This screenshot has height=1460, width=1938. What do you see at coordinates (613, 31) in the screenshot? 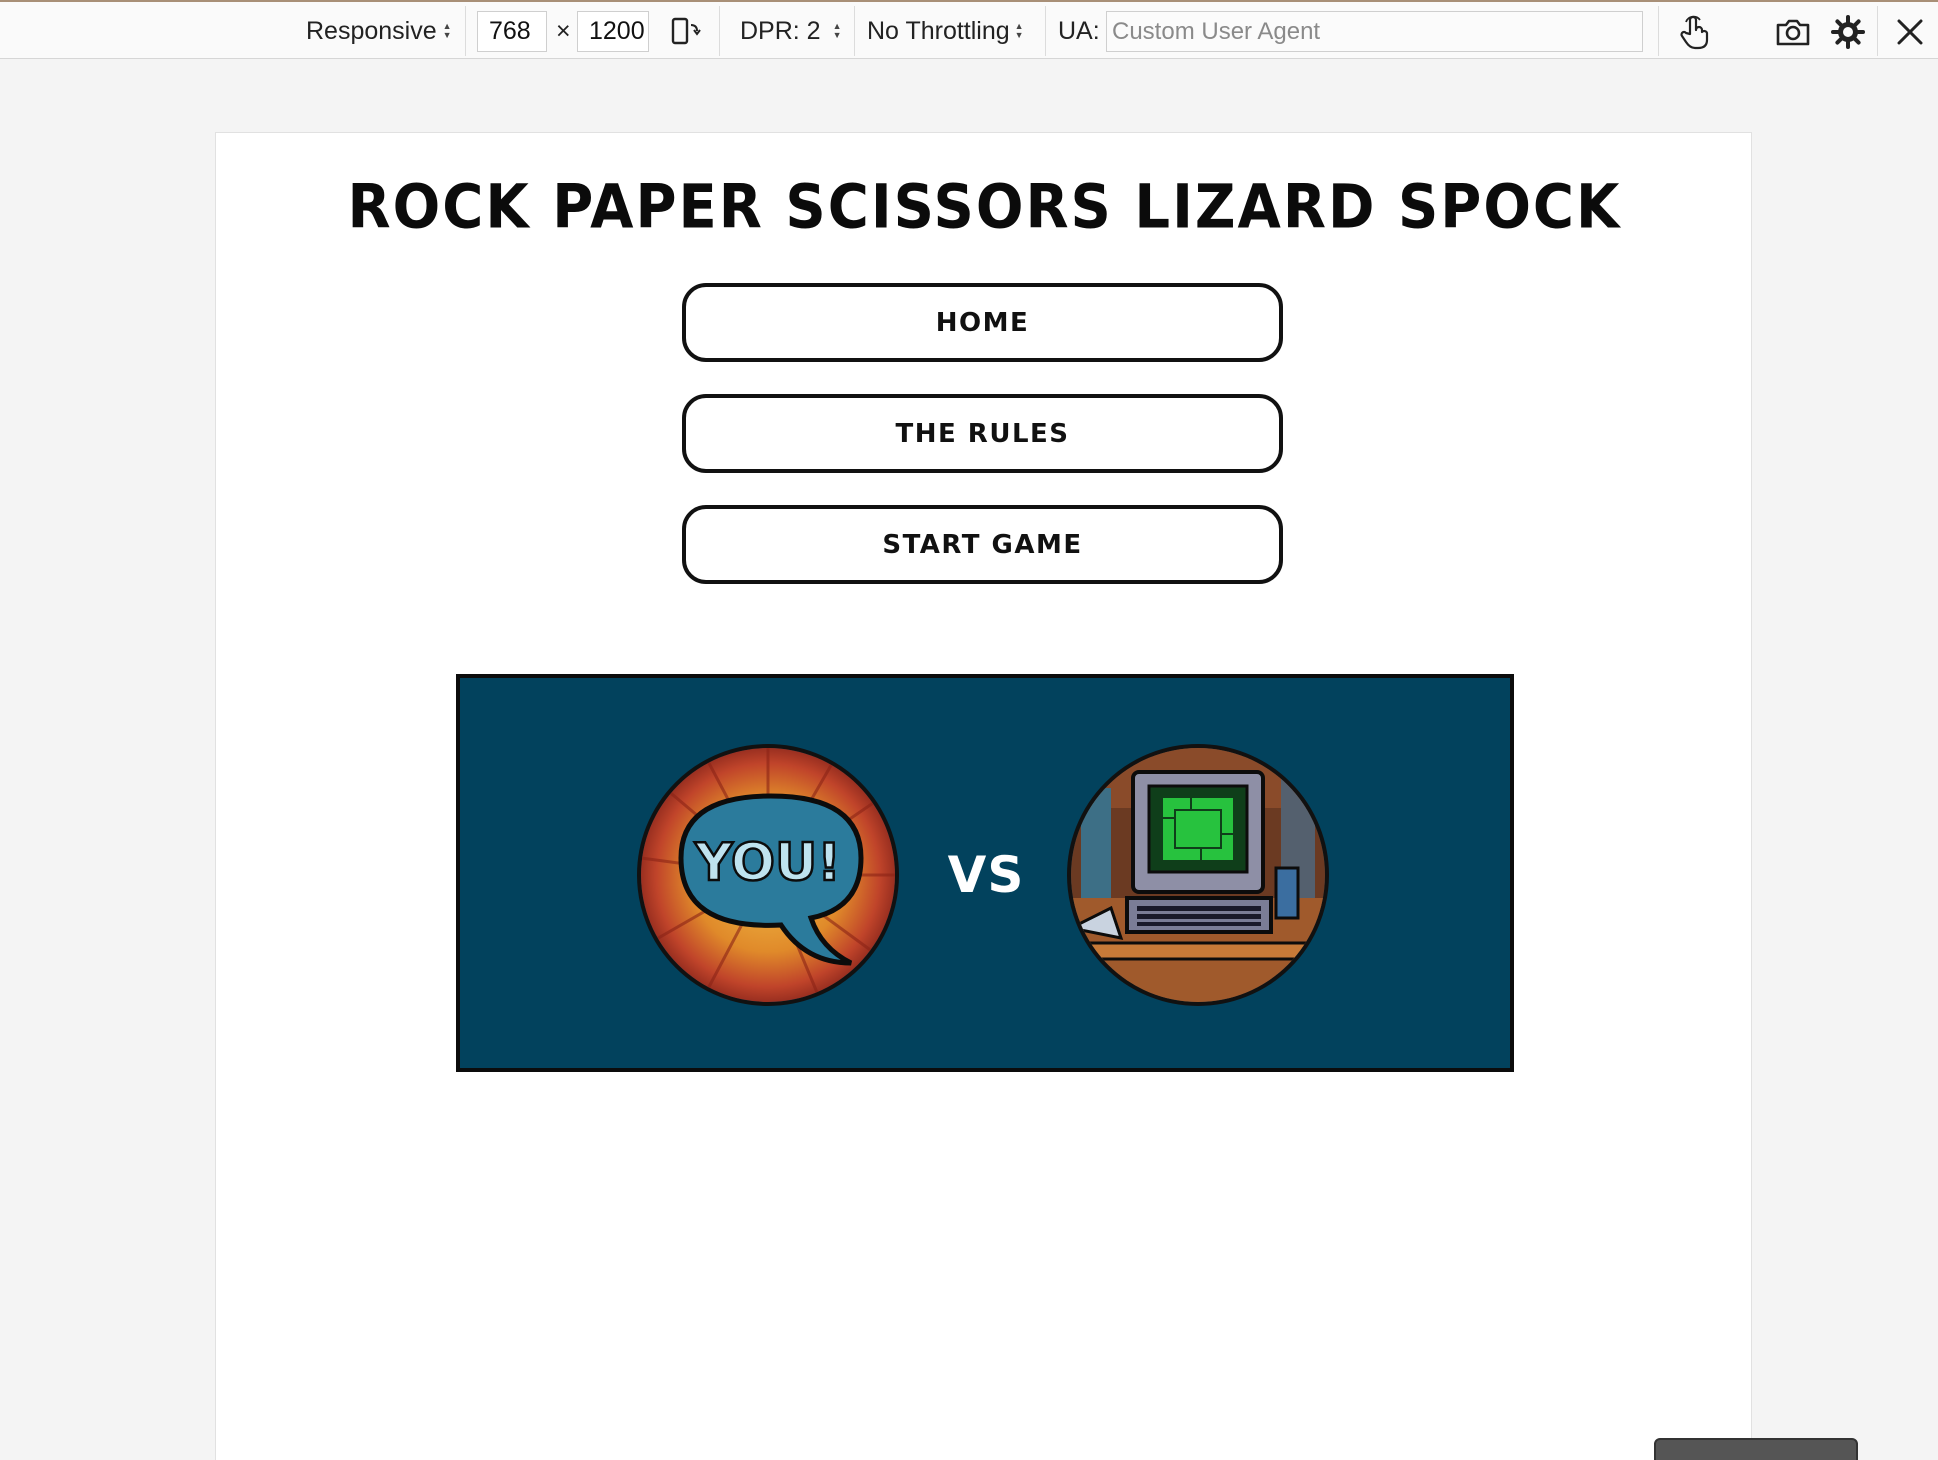
I see `height-input: 1200` at bounding box center [613, 31].